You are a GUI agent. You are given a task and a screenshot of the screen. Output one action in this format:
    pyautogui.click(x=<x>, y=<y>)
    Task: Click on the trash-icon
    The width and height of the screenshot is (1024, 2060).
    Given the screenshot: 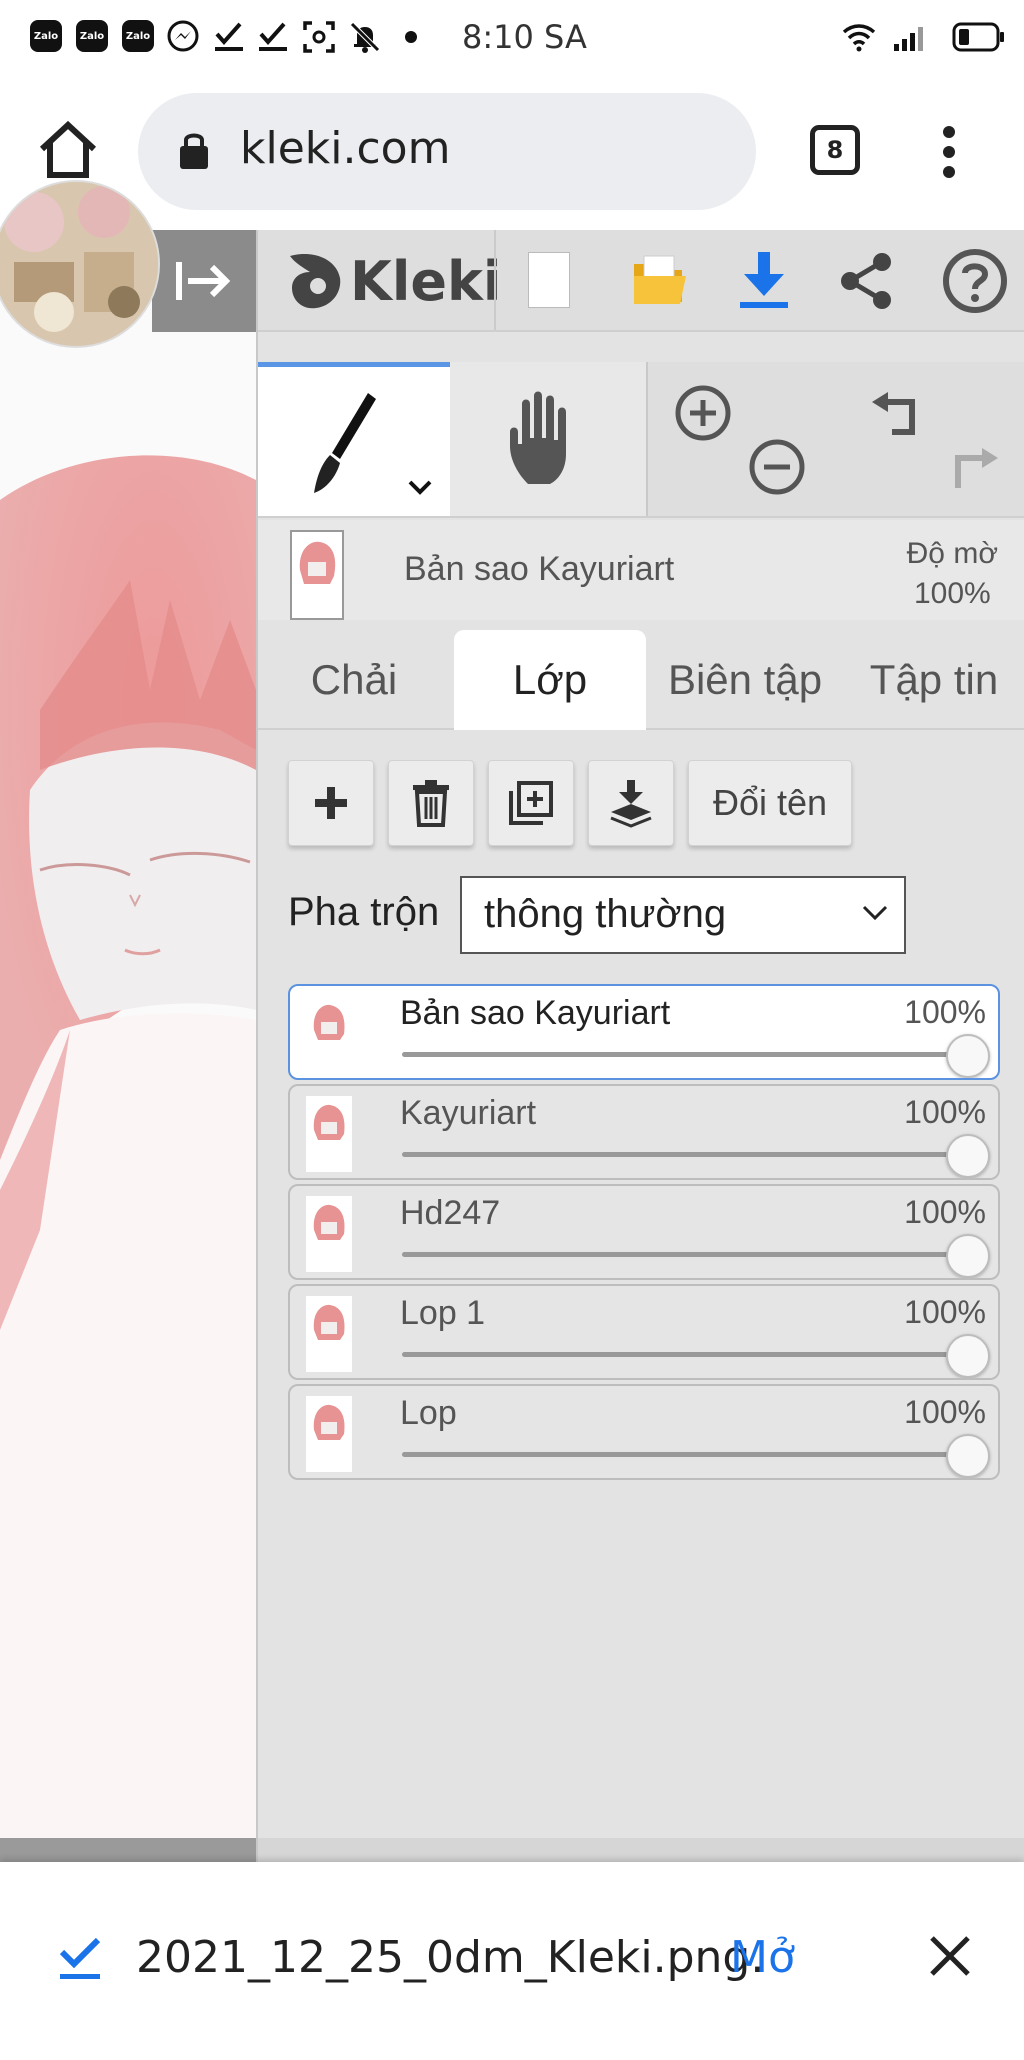 What is the action you would take?
    pyautogui.click(x=431, y=803)
    